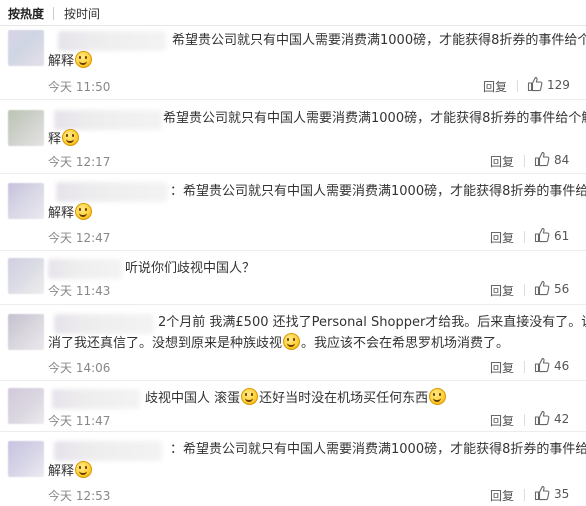 Image resolution: width=586 pixels, height=506 pixels. Describe the element at coordinates (562, 236) in the screenshot. I see `like-count: 61` at that location.